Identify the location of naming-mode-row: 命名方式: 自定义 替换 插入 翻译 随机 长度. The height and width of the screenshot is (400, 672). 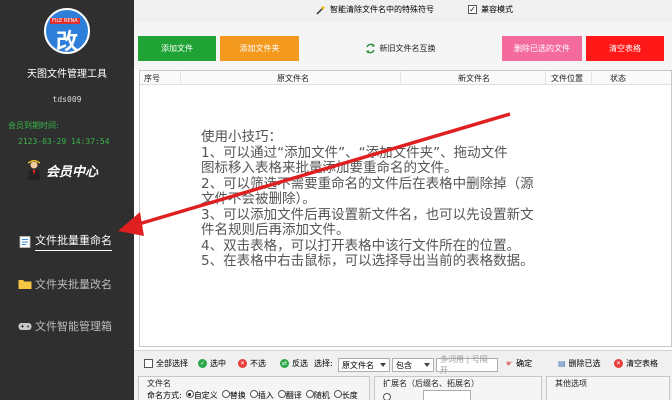
(252, 395).